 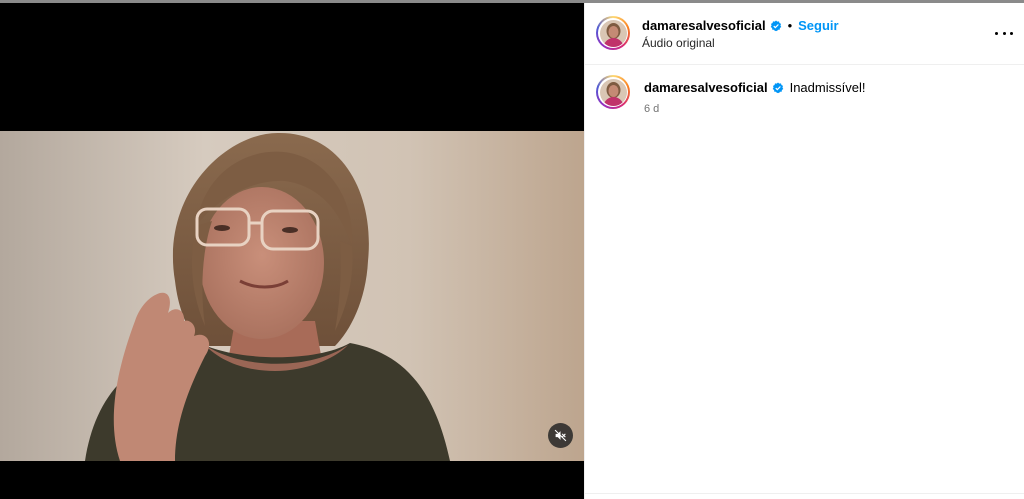 I want to click on username-link: damaresalvesoficial, so click(x=704, y=25).